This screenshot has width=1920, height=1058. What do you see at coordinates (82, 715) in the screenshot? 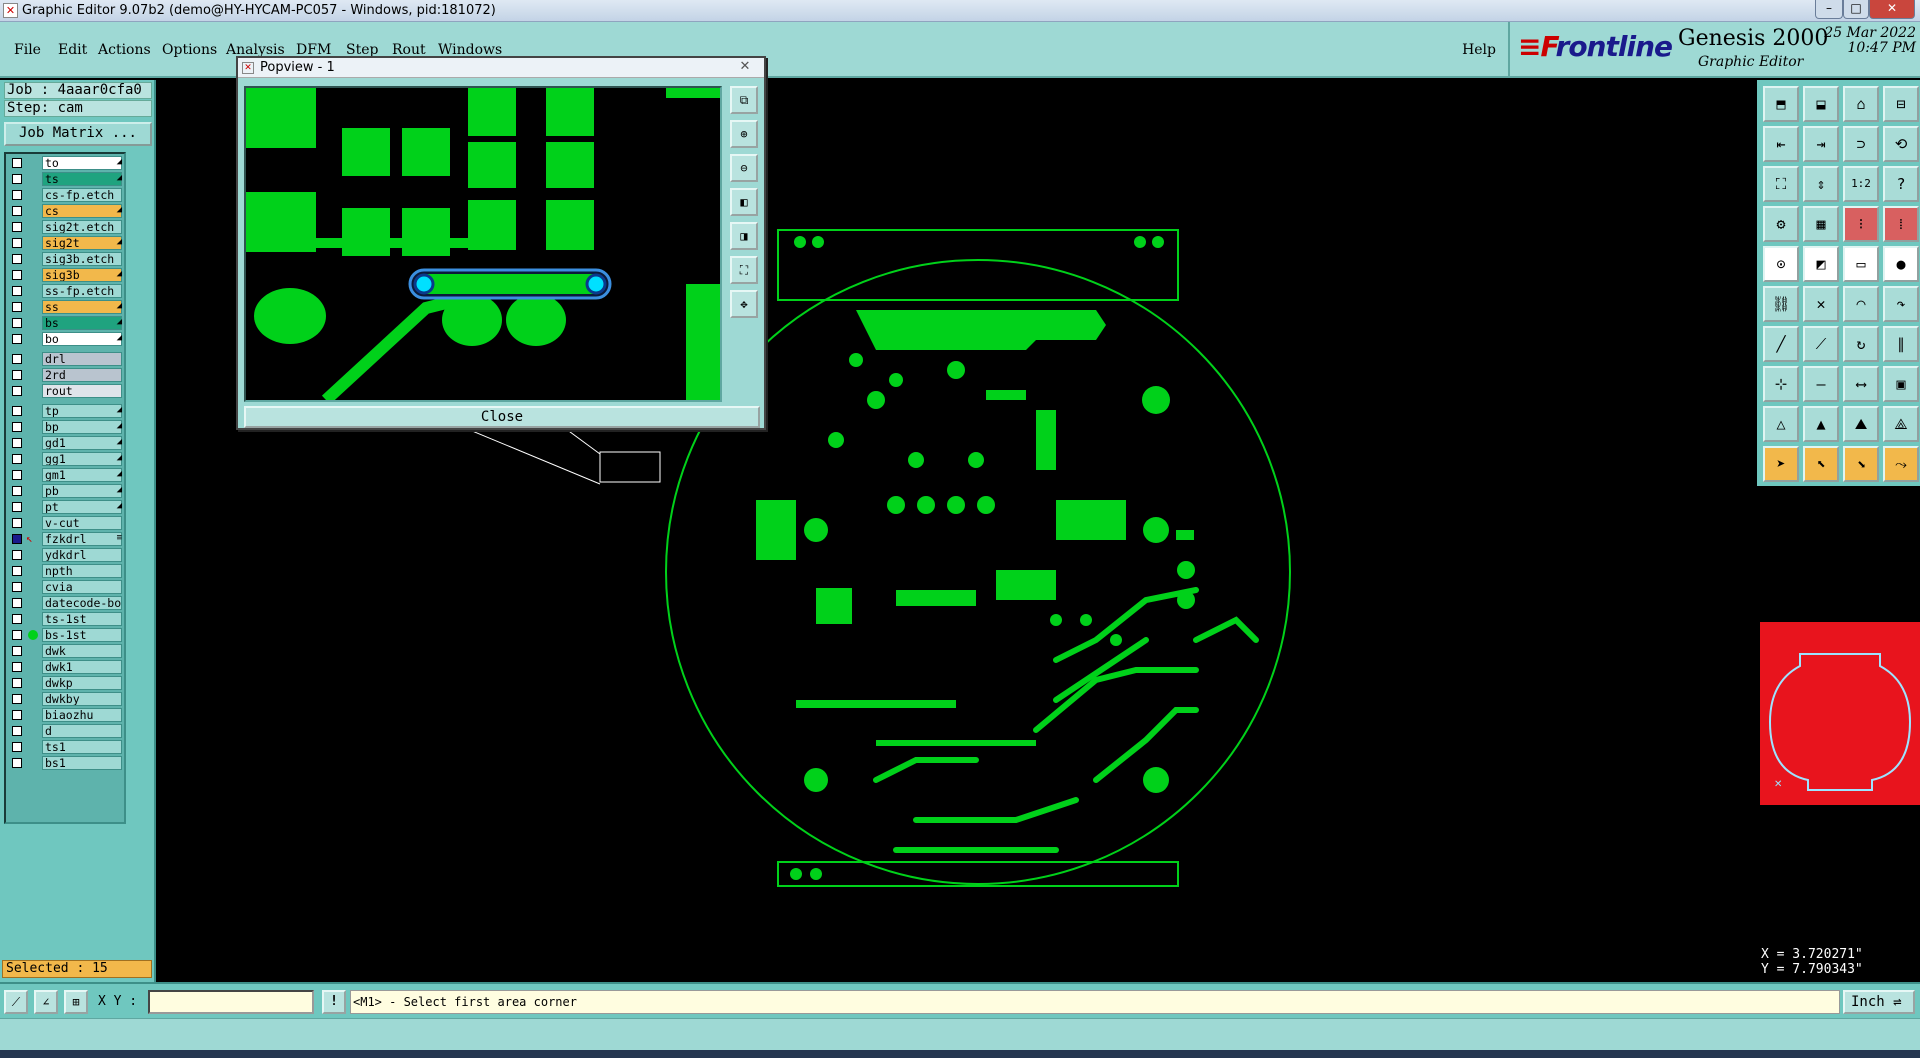
I see `layer-name: biaozhu` at bounding box center [82, 715].